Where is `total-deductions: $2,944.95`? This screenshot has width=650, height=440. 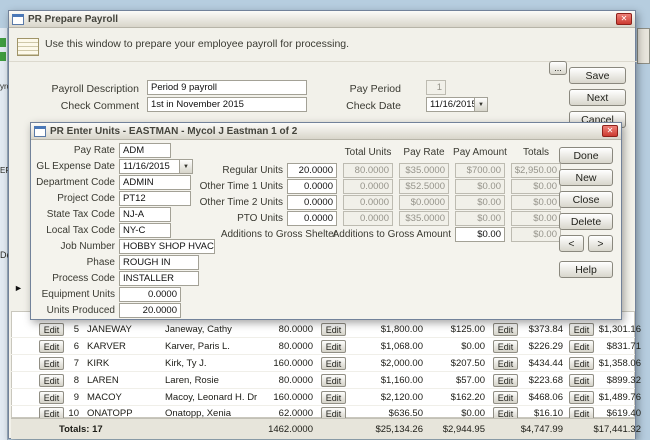 total-deductions: $2,944.95 is located at coordinates (463, 429).